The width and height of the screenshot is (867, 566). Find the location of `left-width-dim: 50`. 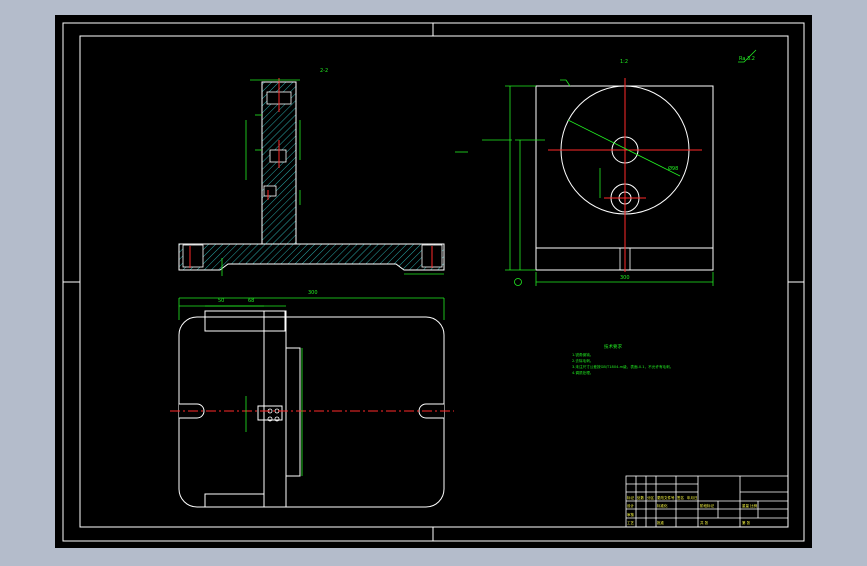

left-width-dim: 50 is located at coordinates (221, 301).